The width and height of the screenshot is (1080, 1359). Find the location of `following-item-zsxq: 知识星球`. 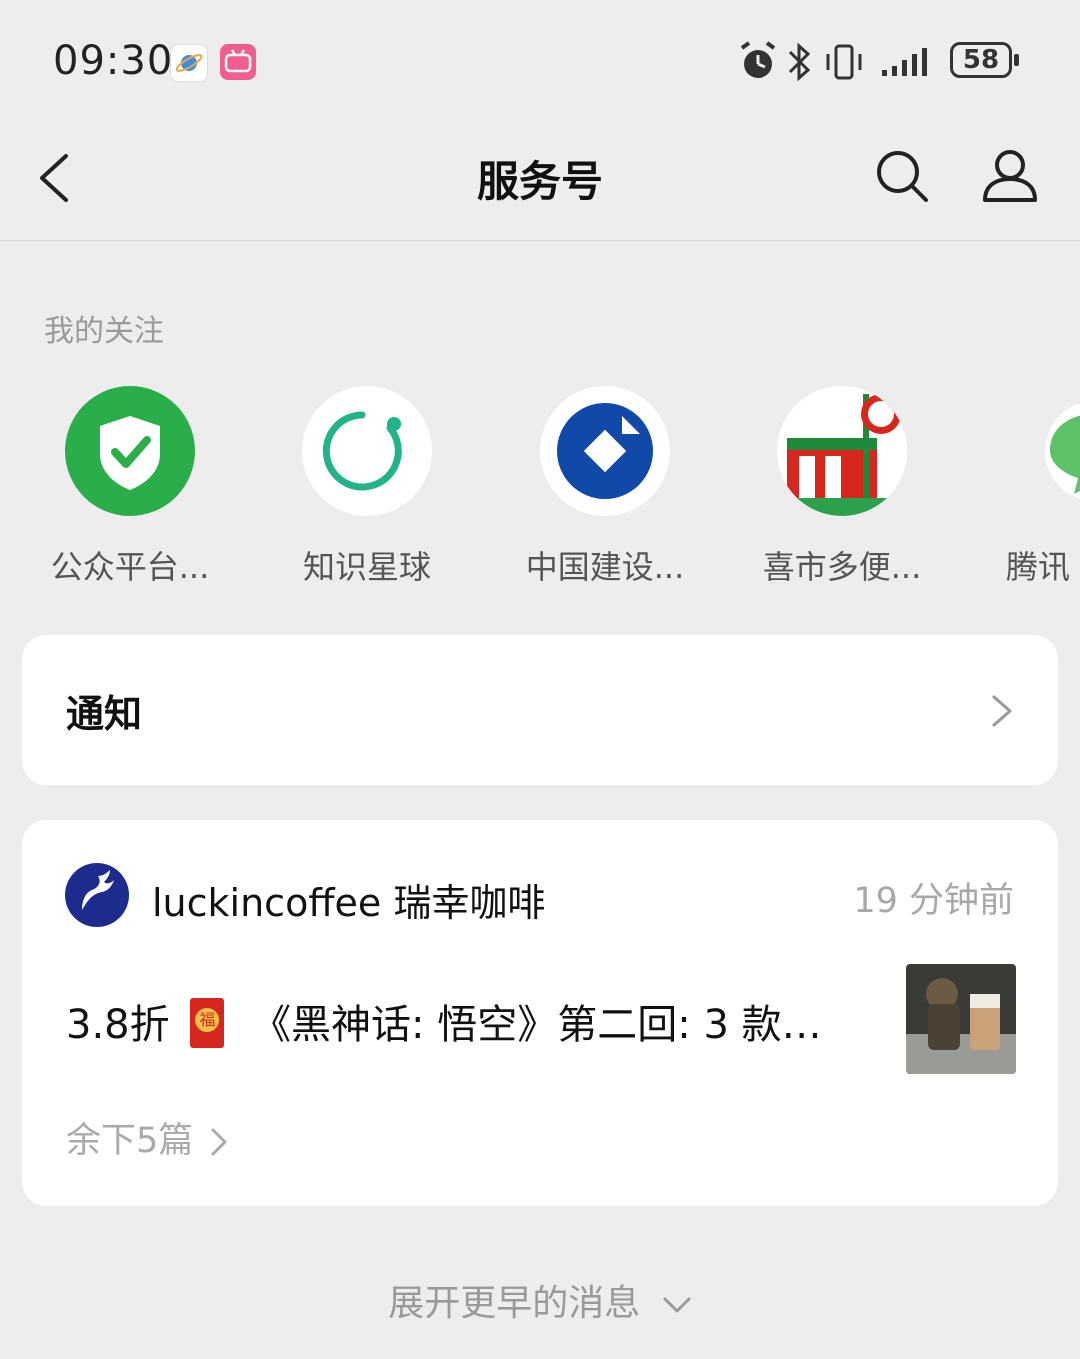

following-item-zsxq: 知识星球 is located at coordinates (367, 487).